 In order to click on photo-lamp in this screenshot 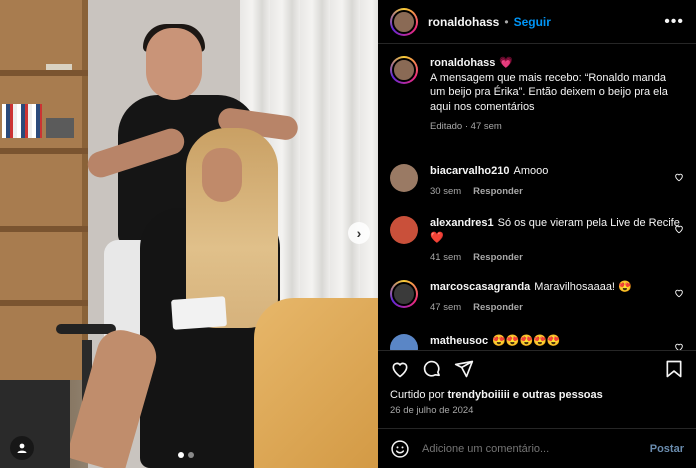, I will do `click(316, 383)`.